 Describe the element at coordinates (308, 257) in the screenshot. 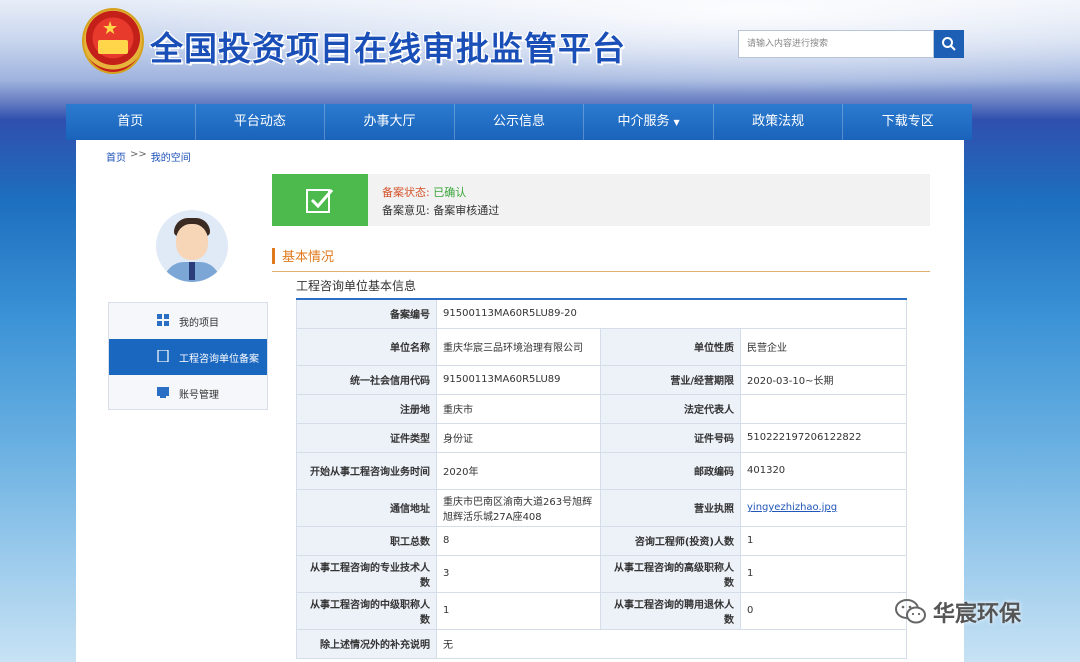

I see `section-title: 基本情况` at that location.